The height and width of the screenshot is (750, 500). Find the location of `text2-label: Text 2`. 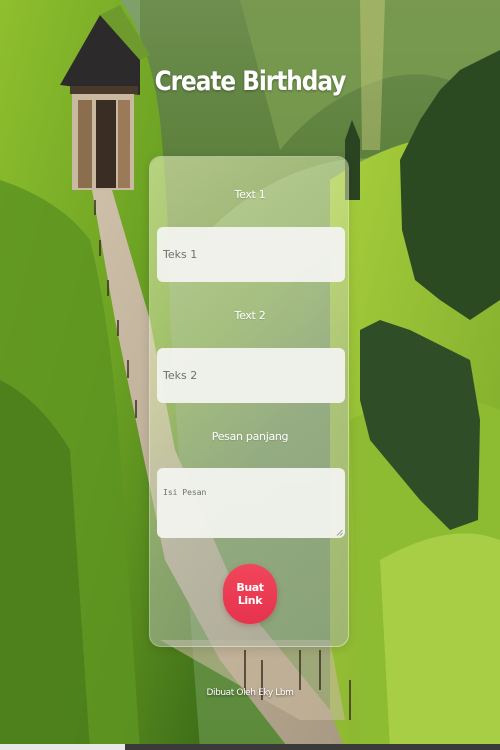

text2-label: Text 2 is located at coordinates (250, 315).